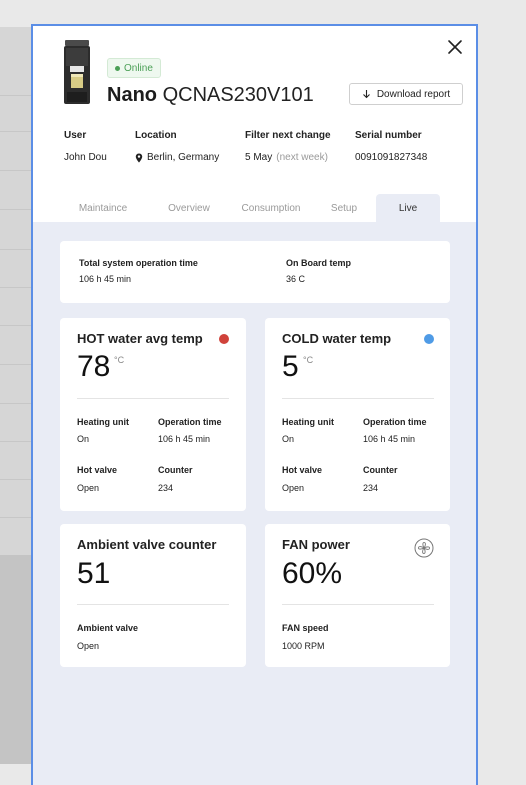 The height and width of the screenshot is (785, 526). Describe the element at coordinates (305, 628) in the screenshot. I see `fan-speed-label: FAN speed` at that location.